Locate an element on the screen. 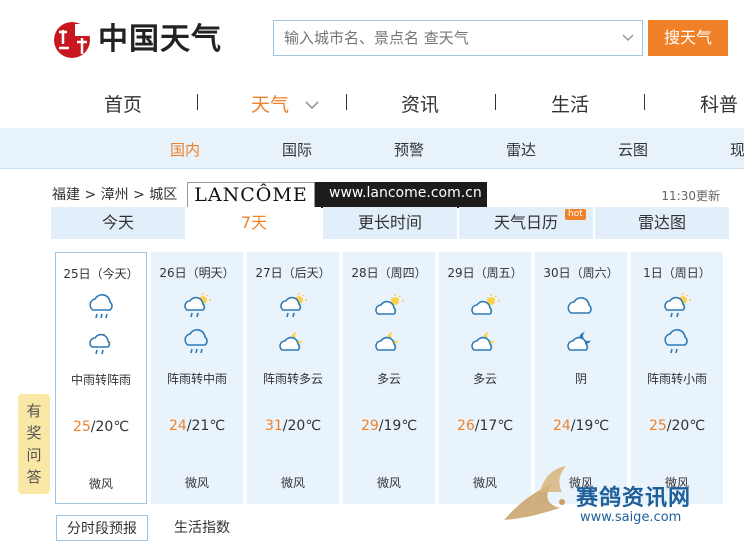 The width and height of the screenshot is (744, 546). update-time: 11:30更新 is located at coordinates (690, 196).